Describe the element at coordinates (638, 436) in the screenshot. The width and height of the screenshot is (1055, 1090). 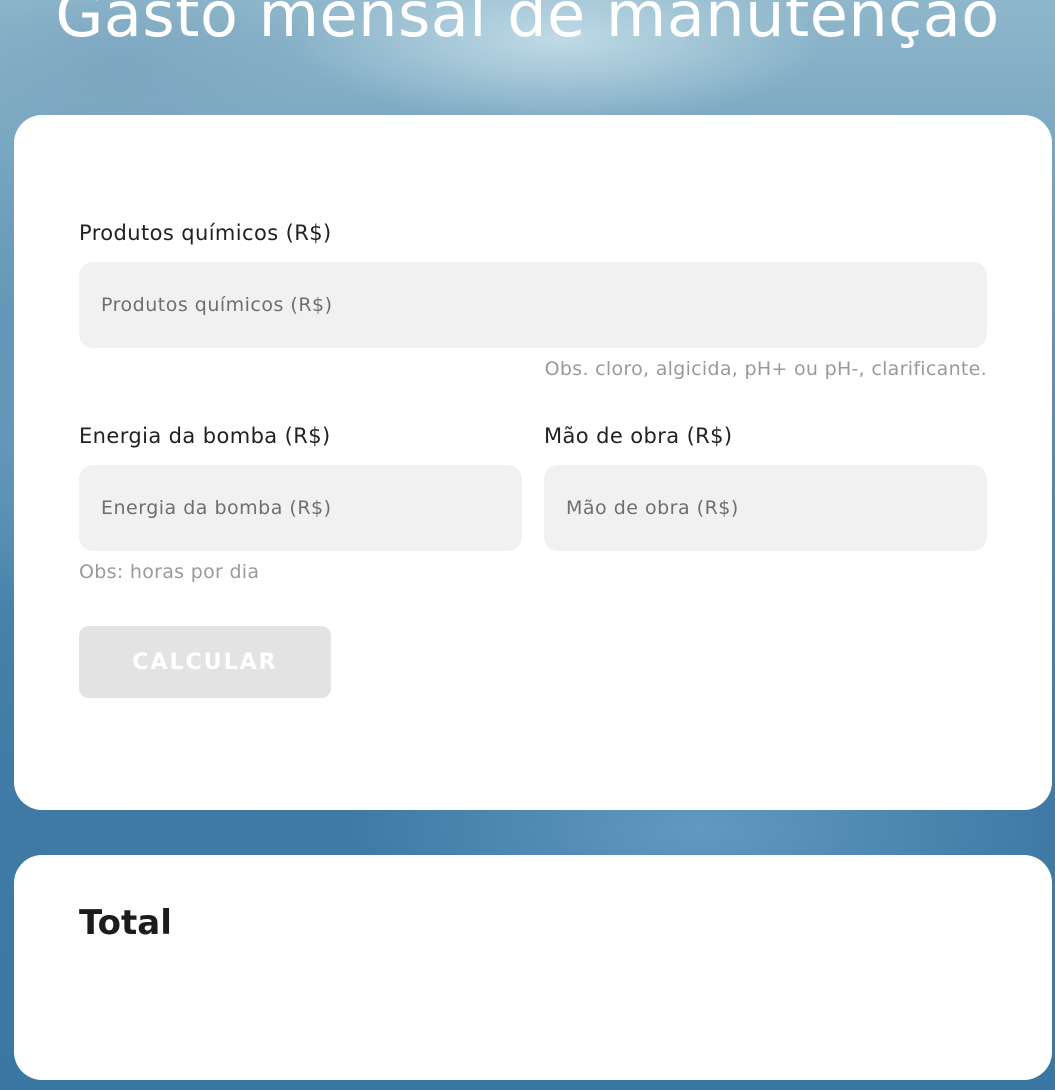
I see `labor-label: Mão de obra (R$)` at that location.